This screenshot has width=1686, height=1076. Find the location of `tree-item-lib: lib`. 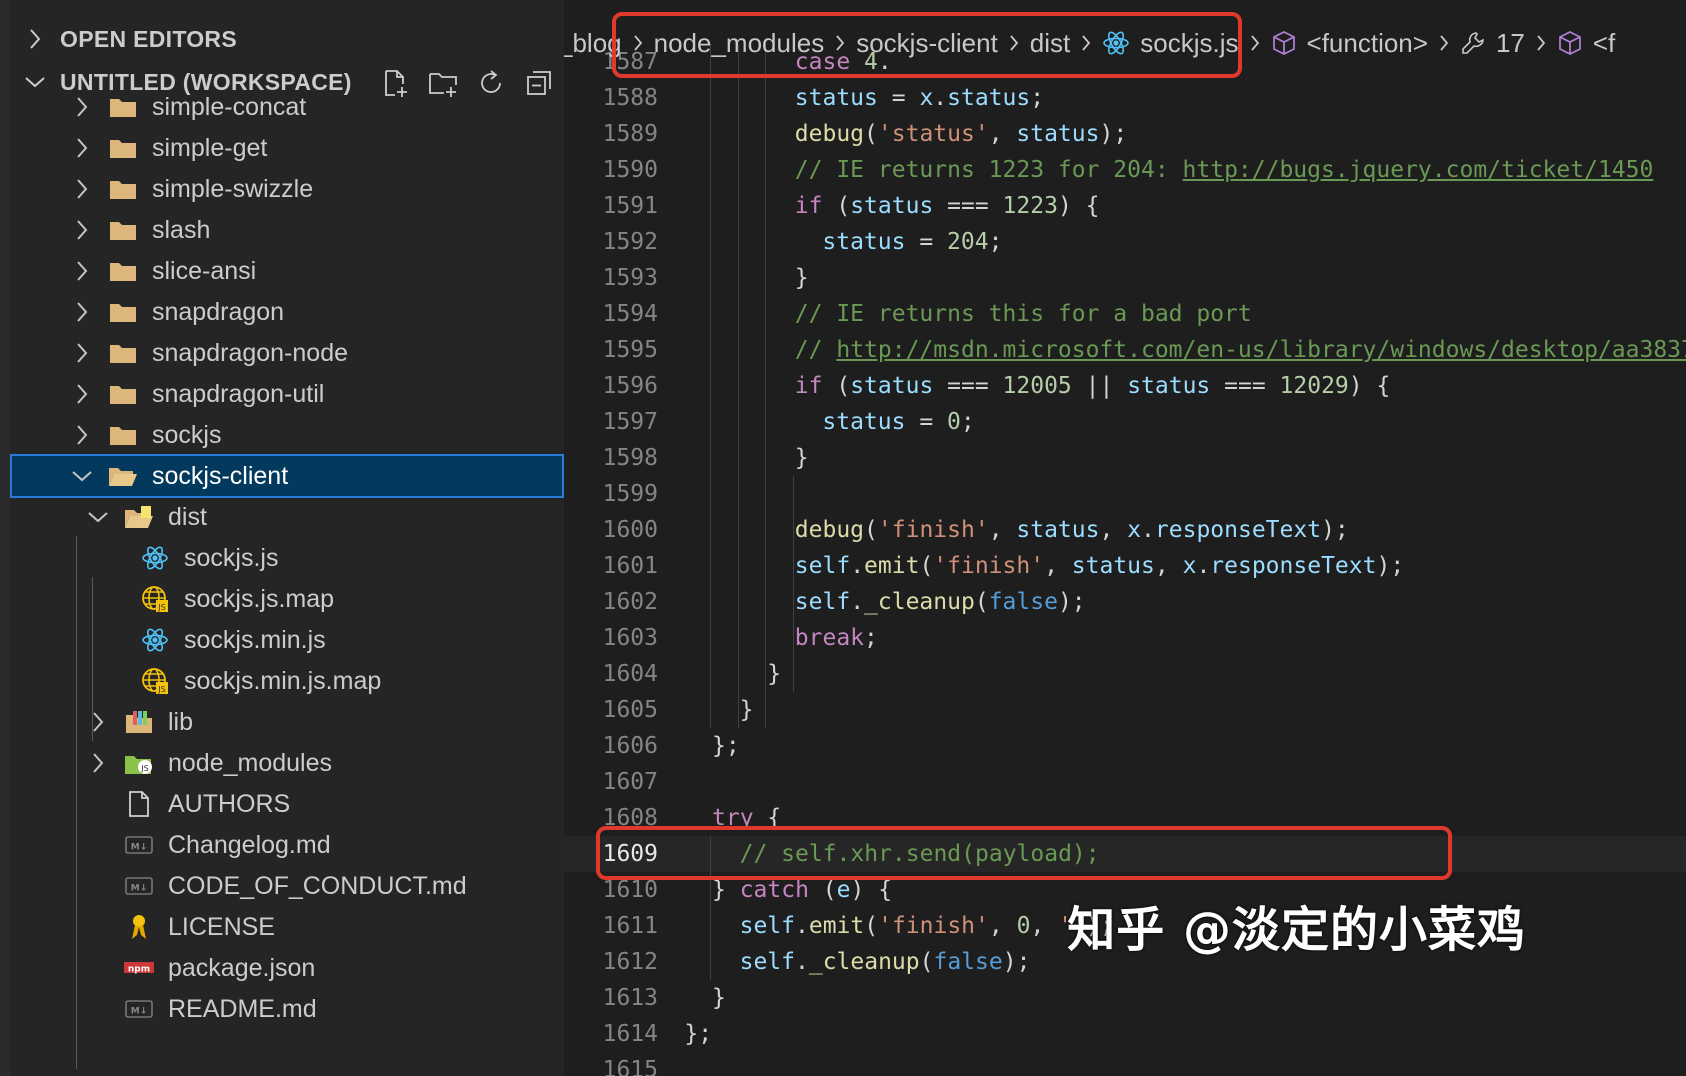

tree-item-lib: lib is located at coordinates (287, 722).